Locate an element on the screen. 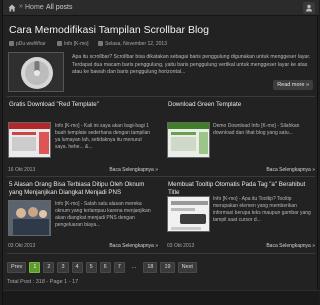 The height and width of the screenshot is (305, 320). page-button-1: 1 is located at coordinates (35, 267).